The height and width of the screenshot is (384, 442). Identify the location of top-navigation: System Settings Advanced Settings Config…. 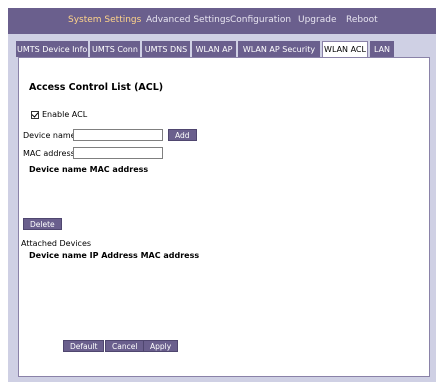
(222, 21).